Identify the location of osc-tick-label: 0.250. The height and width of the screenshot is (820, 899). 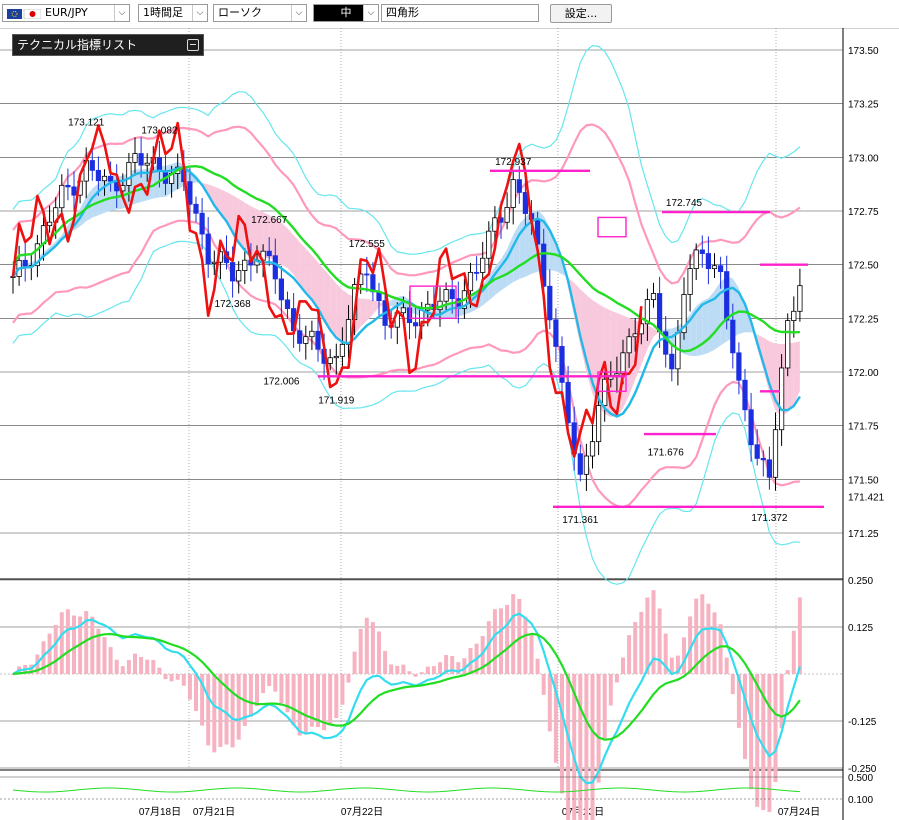
(860, 581).